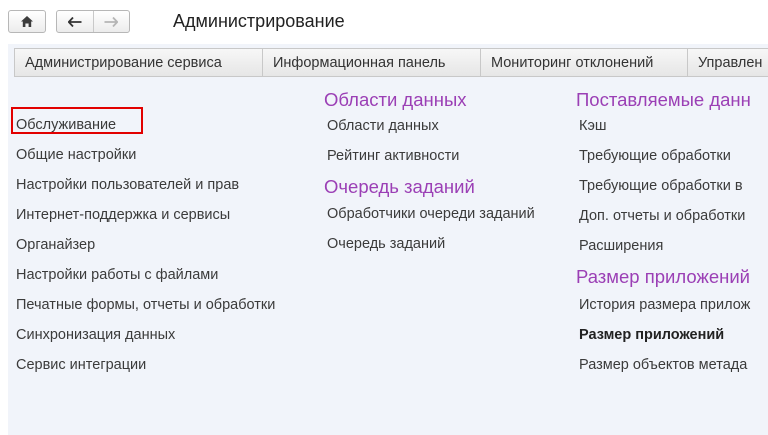  I want to click on link-app-size: Размер приложений, so click(651, 335).